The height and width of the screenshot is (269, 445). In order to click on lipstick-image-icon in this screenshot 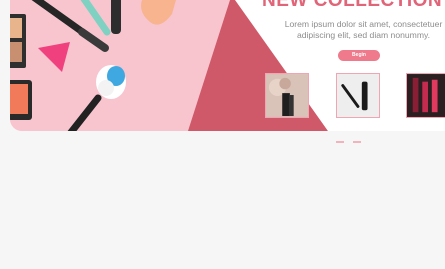, I will do `click(426, 95)`.